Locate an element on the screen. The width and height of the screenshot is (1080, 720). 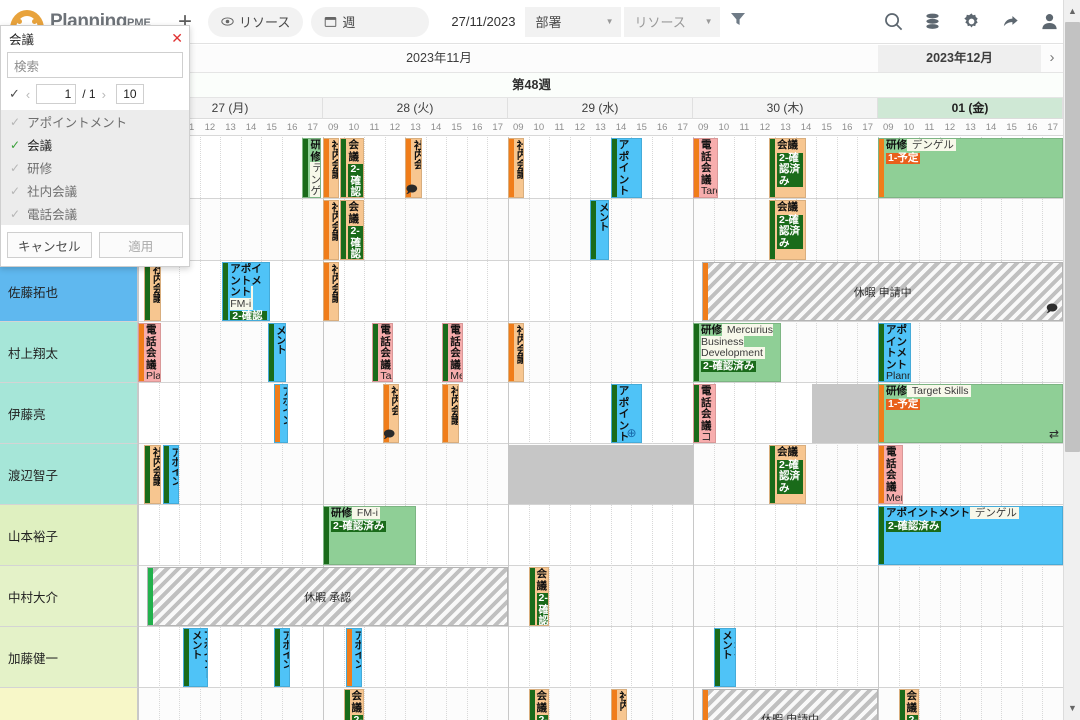
resource-row-header: 加藤健一 is located at coordinates (69, 657).